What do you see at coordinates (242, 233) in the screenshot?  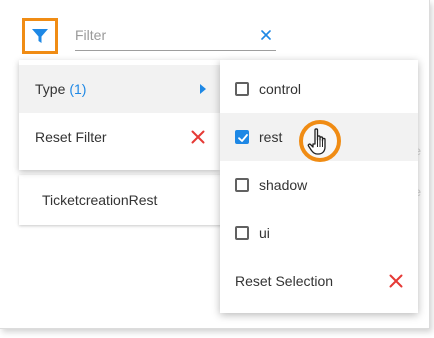 I see `checkbox-ui` at bounding box center [242, 233].